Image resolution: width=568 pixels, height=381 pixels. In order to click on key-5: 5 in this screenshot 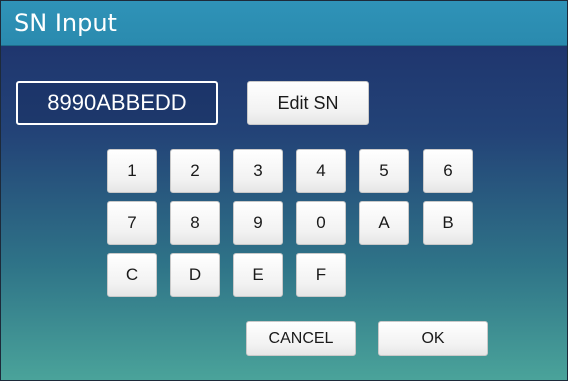, I will do `click(384, 171)`.